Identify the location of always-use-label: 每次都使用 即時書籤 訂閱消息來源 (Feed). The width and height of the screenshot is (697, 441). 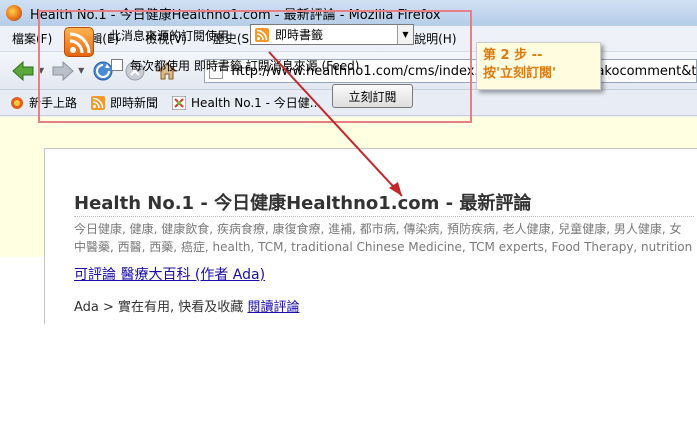
(245, 66).